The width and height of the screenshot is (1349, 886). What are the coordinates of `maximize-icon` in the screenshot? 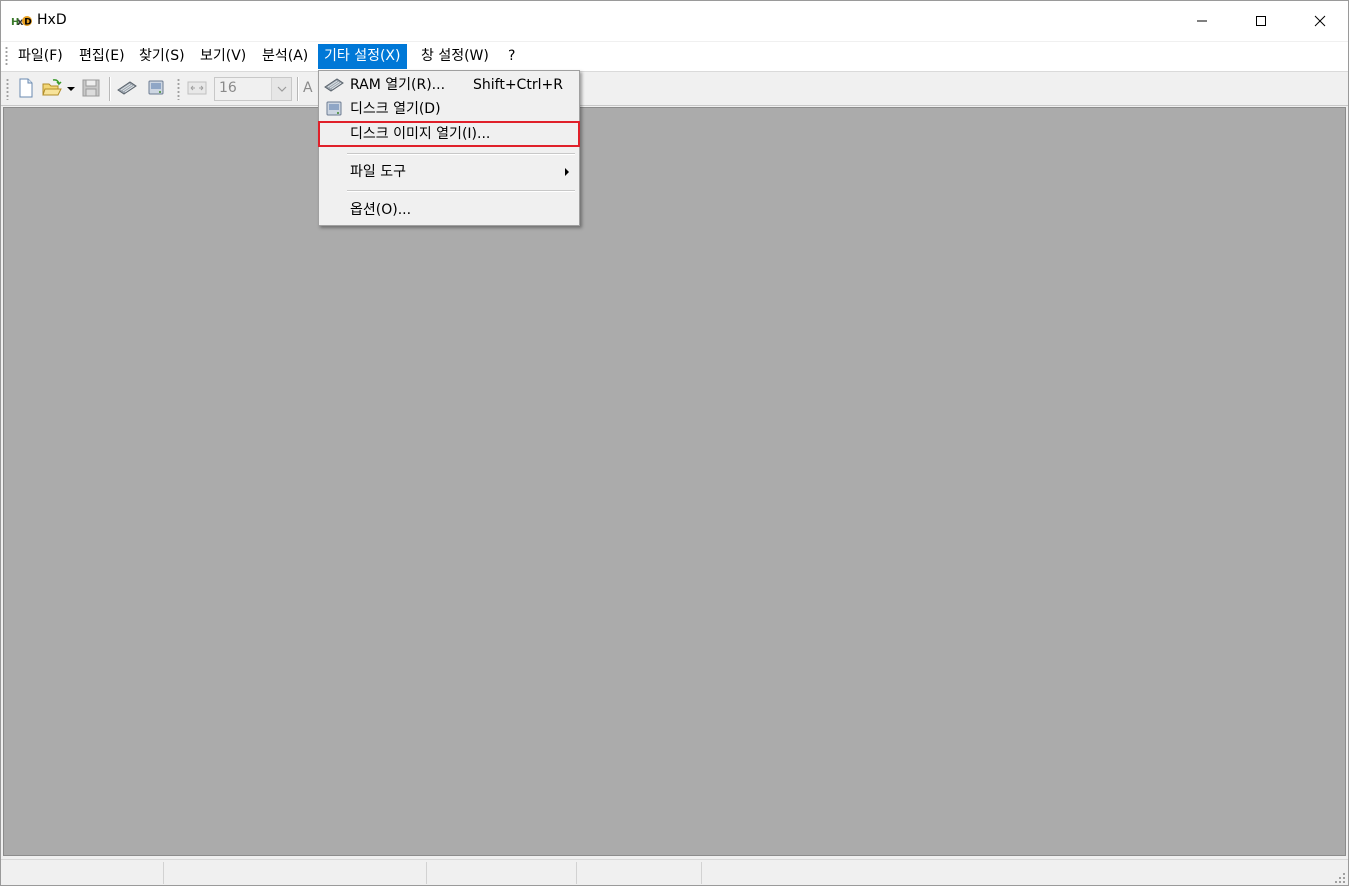 It's located at (1261, 21).